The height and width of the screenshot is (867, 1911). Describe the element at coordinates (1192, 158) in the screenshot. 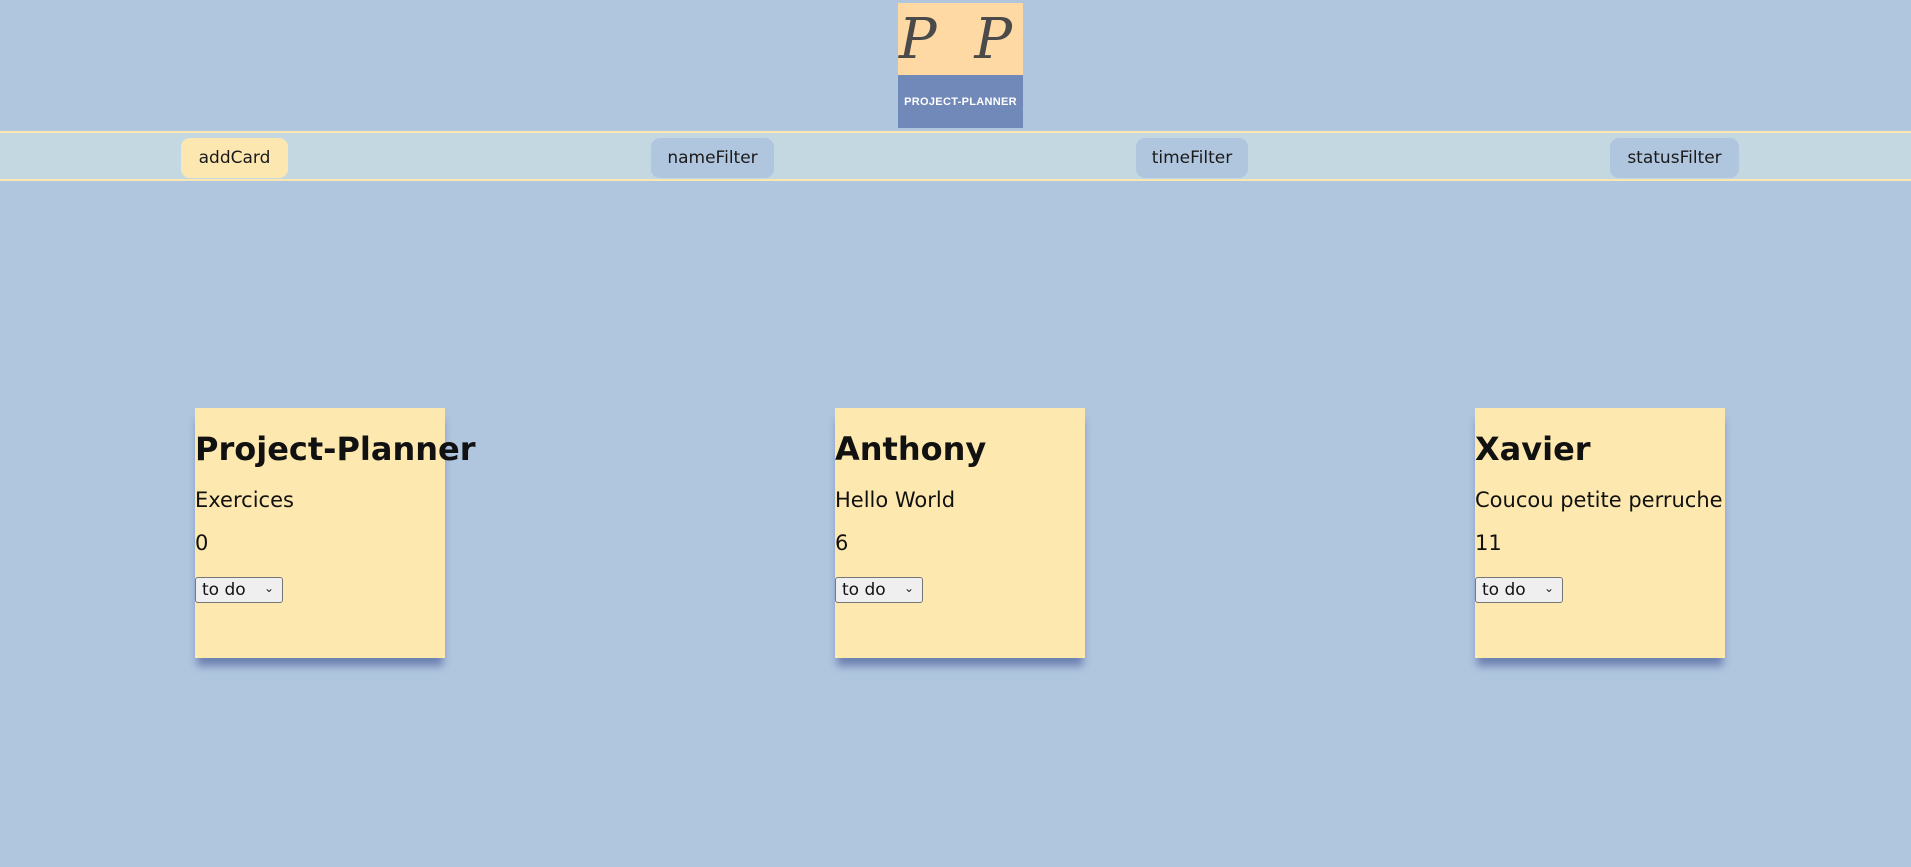

I see `time-filter-button: timeFilter` at that location.